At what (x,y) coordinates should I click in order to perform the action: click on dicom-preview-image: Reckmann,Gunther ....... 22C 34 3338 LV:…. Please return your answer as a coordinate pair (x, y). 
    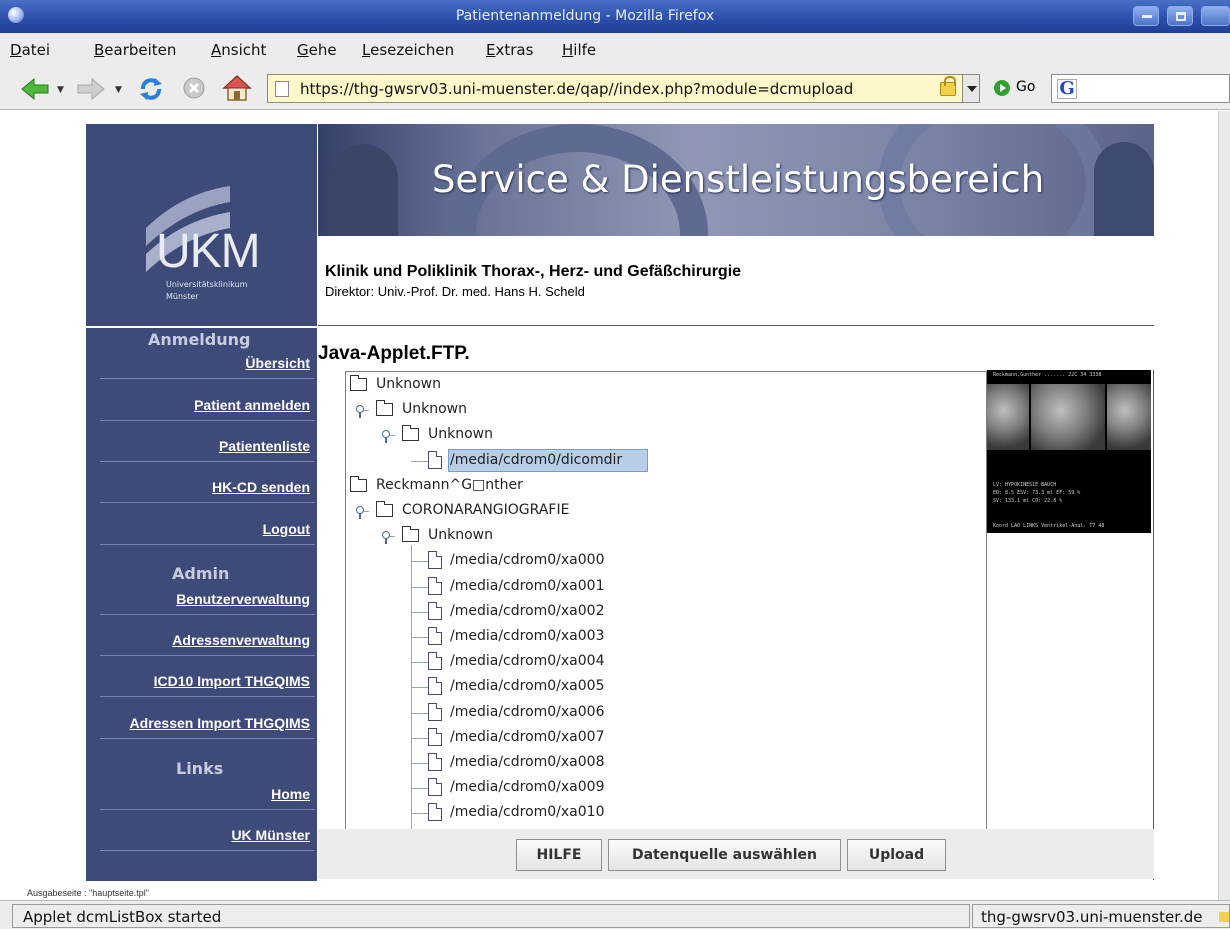
    Looking at the image, I should click on (1069, 451).